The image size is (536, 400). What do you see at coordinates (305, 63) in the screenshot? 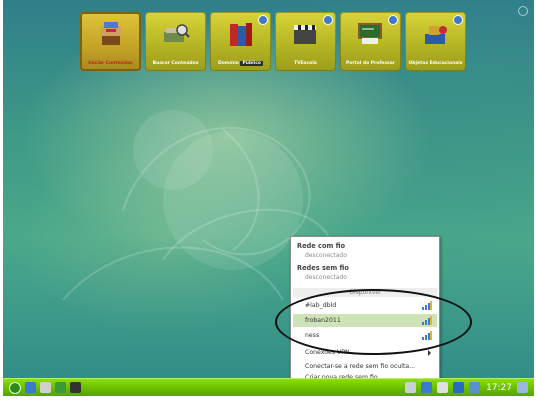
I see `launcher-label: TVEscola` at bounding box center [305, 63].